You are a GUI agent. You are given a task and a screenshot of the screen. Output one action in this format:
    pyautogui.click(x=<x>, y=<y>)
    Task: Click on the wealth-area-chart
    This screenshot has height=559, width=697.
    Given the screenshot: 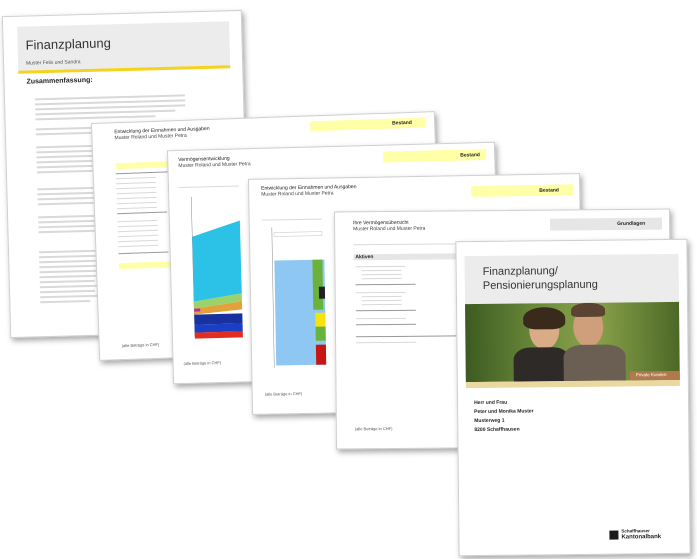 What is the action you would take?
    pyautogui.click(x=216, y=271)
    